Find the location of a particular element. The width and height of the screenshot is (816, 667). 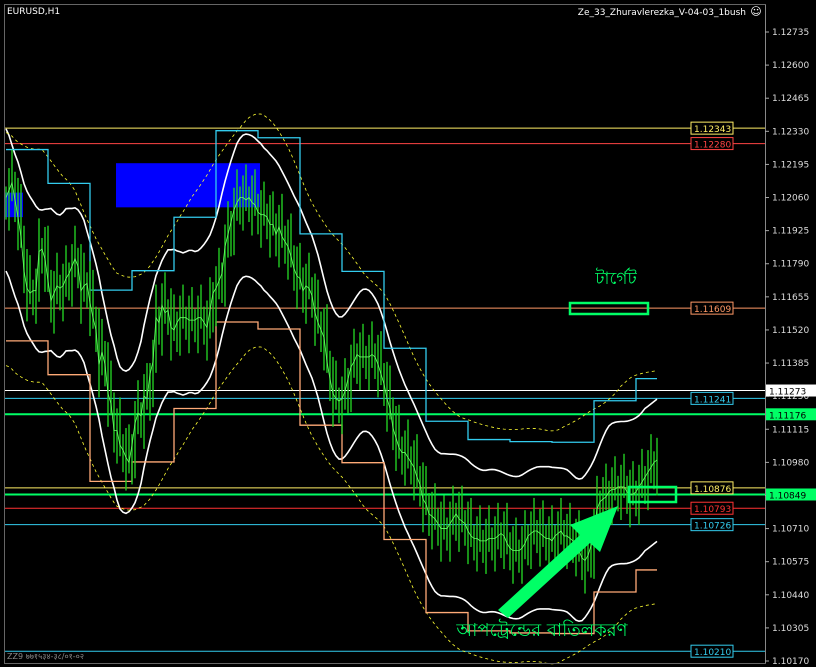

y-tick-label-18: 1.10305 is located at coordinates (790, 629).